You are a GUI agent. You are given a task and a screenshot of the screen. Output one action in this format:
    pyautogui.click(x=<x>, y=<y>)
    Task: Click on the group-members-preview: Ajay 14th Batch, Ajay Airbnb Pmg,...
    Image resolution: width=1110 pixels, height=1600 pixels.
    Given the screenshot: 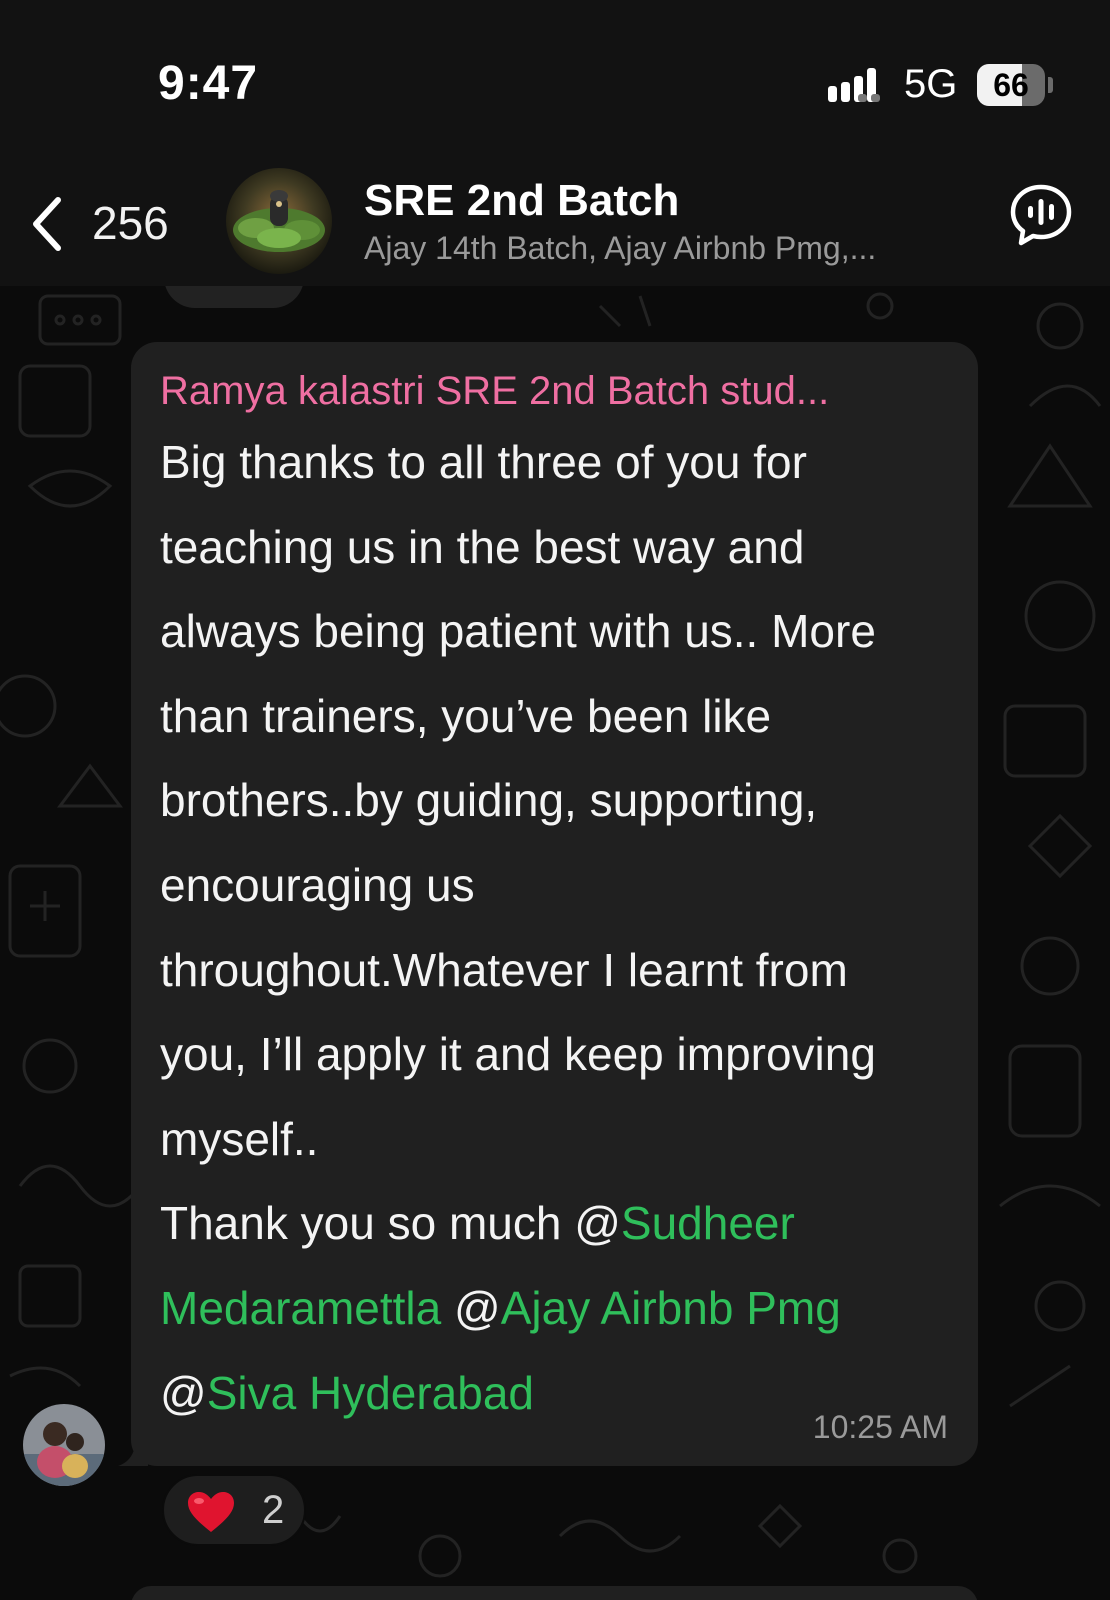 What is the action you would take?
    pyautogui.click(x=620, y=248)
    